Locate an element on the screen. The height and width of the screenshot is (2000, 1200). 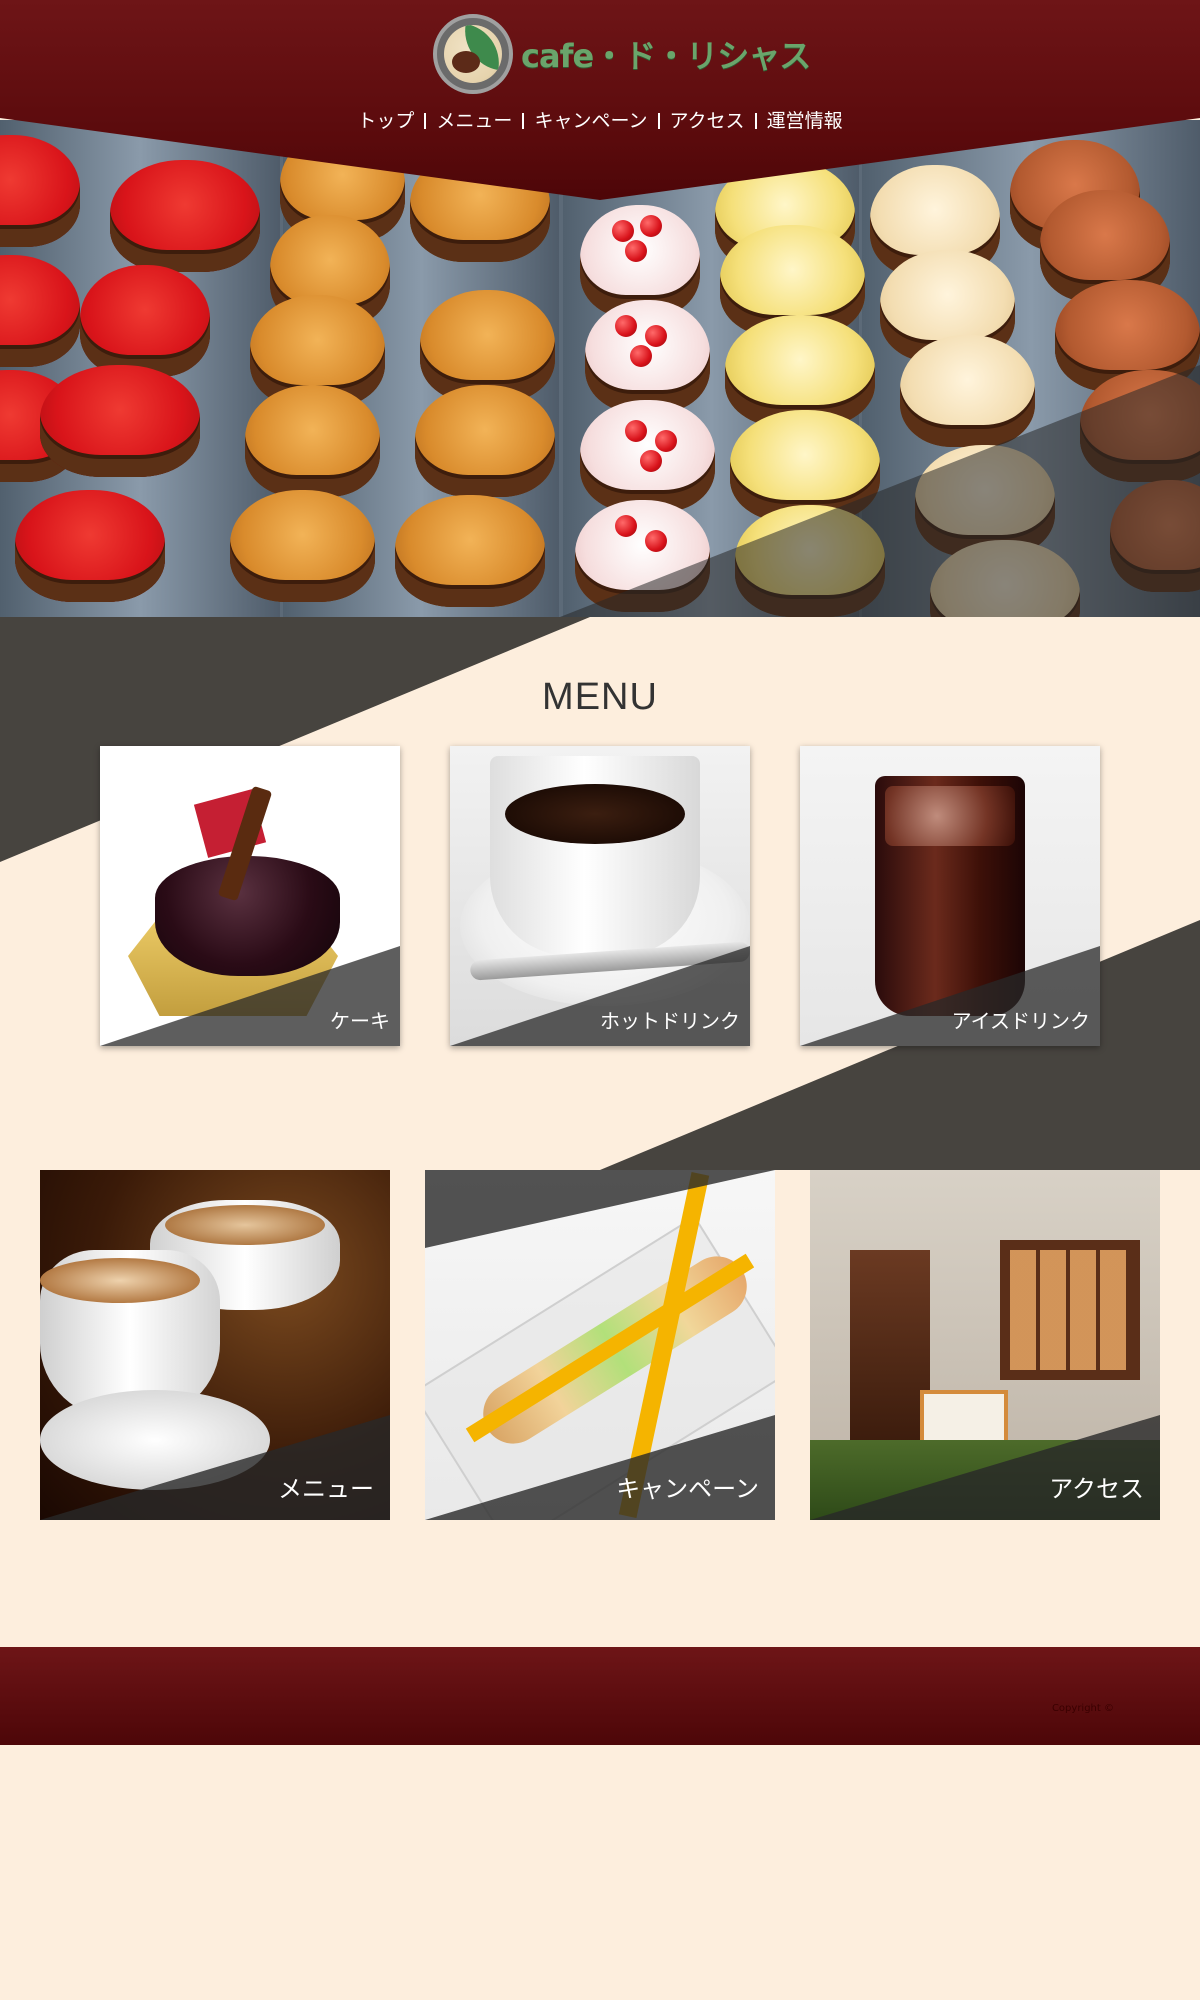
tile-access: アクセス is located at coordinates (985, 1345).